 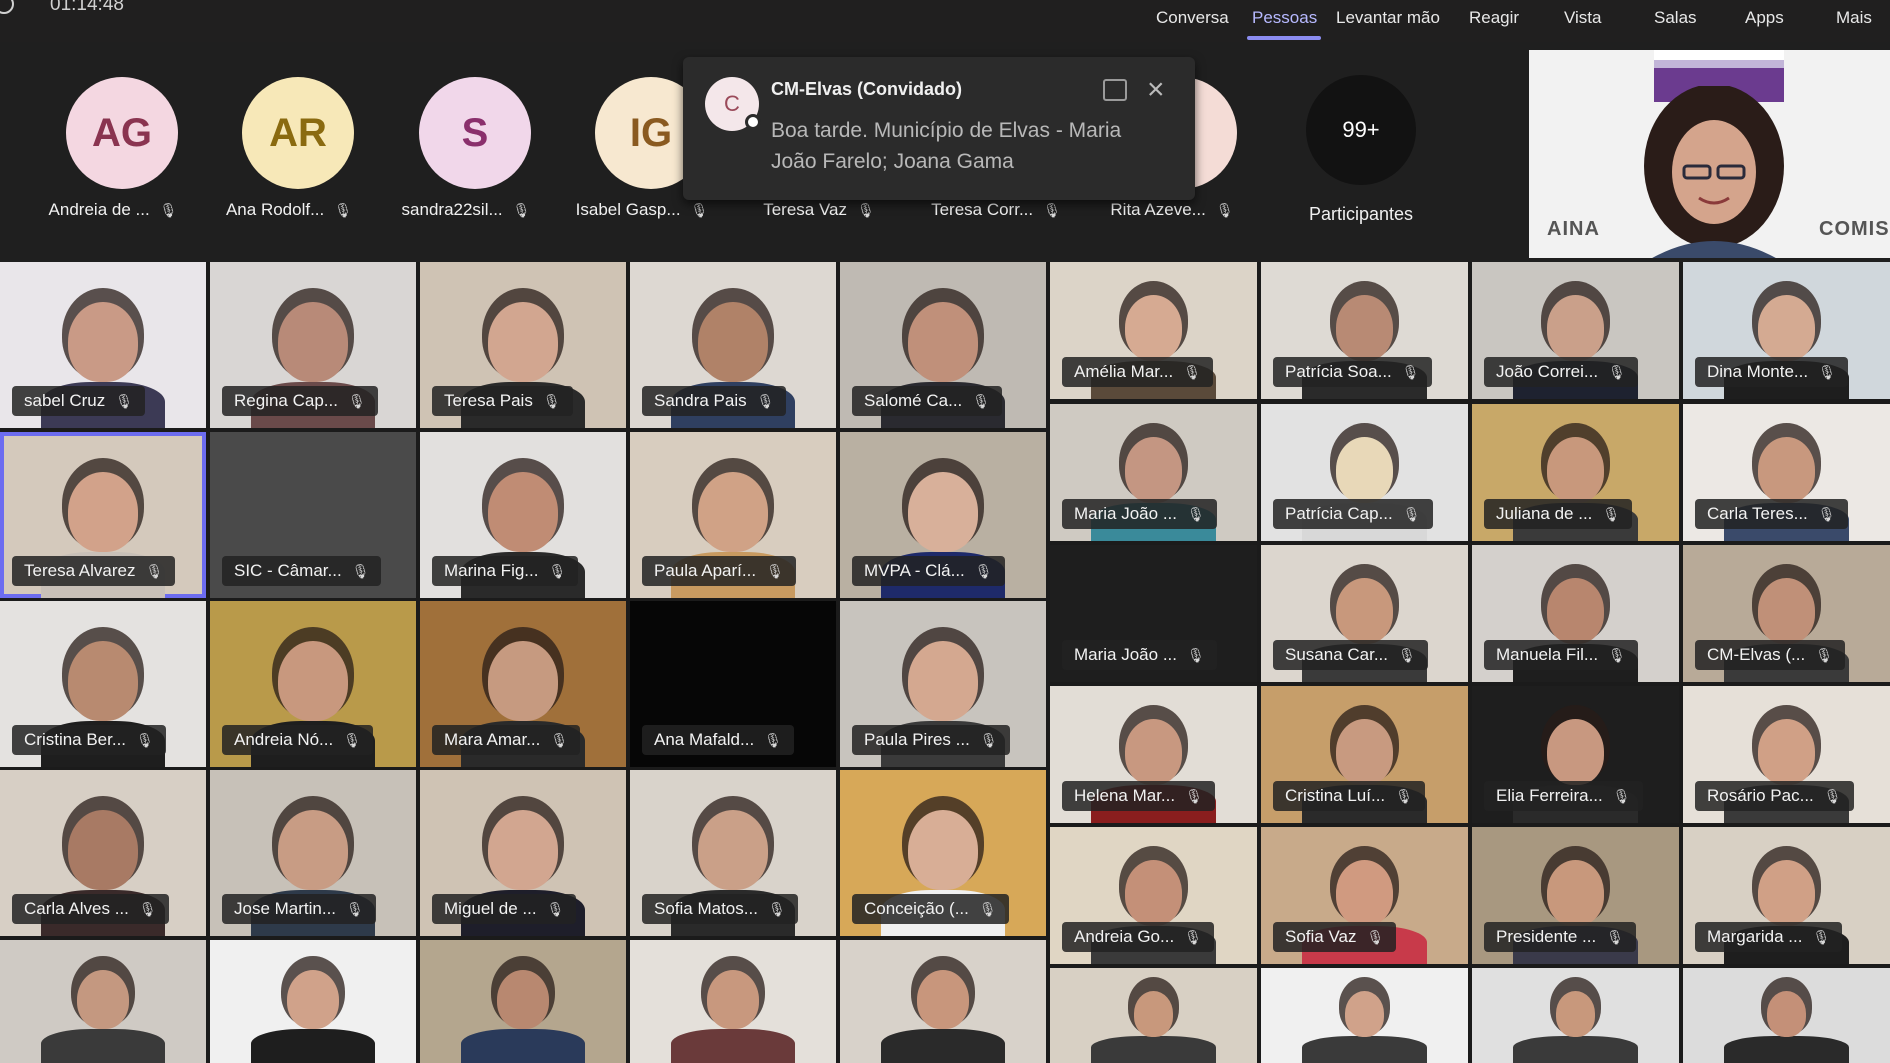 What do you see at coordinates (733, 345) in the screenshot?
I see `participant-video-tile: Sandra Pais 🎙` at bounding box center [733, 345].